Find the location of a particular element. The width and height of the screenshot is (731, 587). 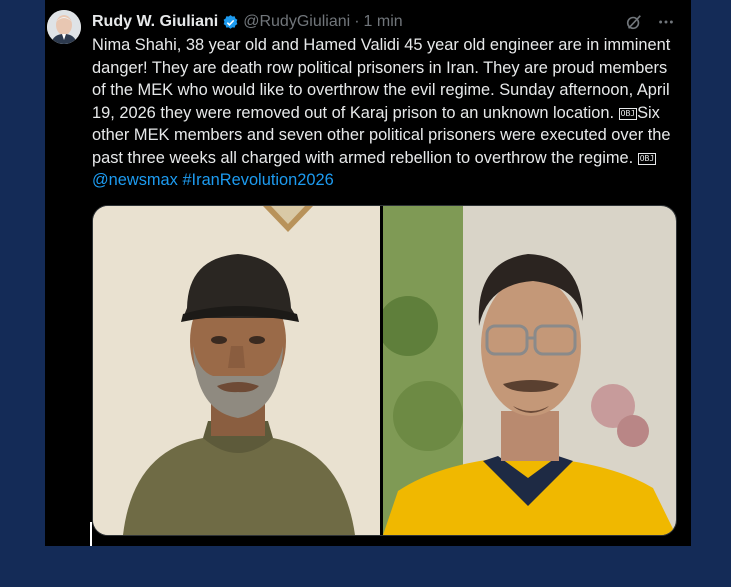

author-handle: @RudyGiuliani is located at coordinates (296, 22).